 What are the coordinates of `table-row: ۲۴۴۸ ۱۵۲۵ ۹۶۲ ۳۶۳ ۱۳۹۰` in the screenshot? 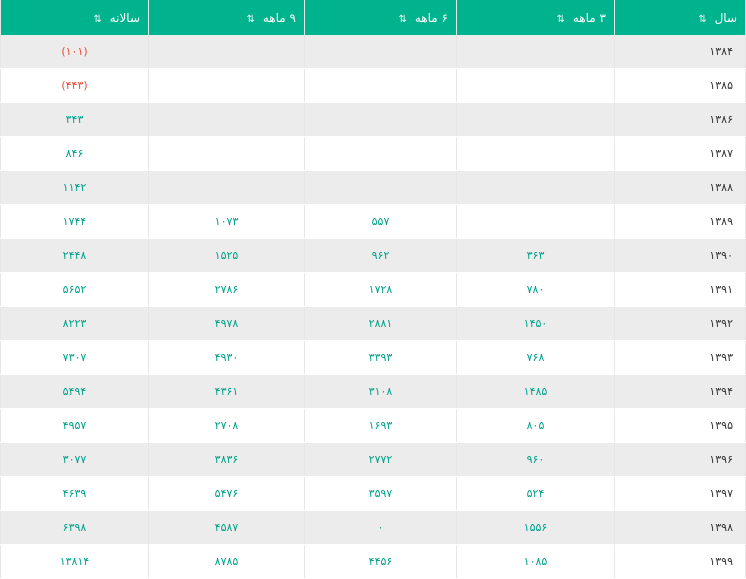 It's located at (373, 255).